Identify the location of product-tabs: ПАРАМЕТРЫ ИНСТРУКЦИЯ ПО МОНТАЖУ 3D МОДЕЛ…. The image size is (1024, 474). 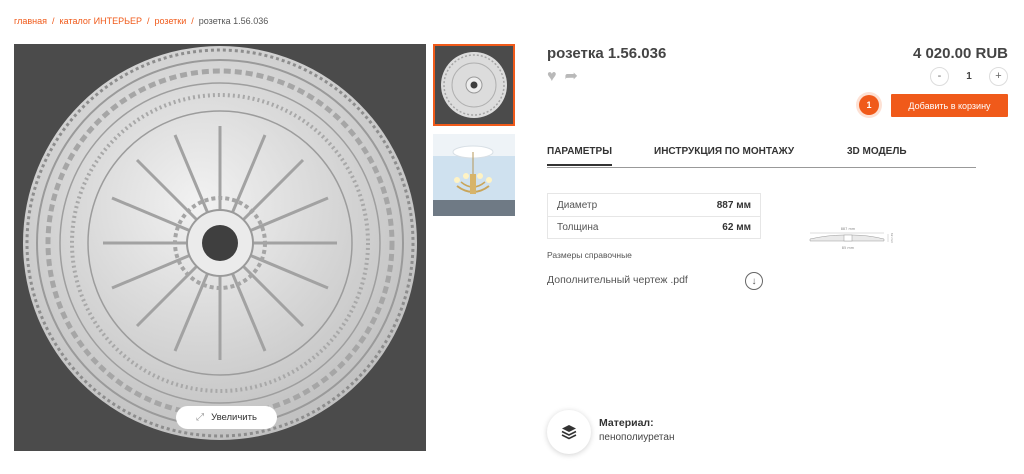
(761, 157).